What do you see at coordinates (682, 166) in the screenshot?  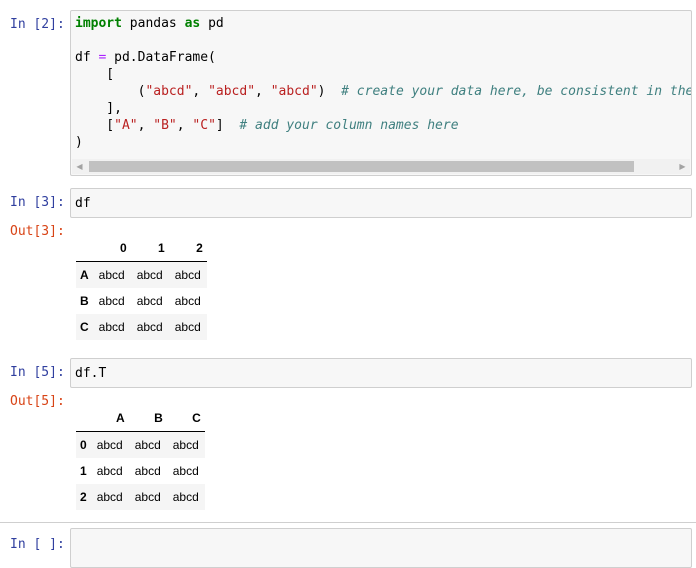 I see `scroll-right-icon: ▶` at bounding box center [682, 166].